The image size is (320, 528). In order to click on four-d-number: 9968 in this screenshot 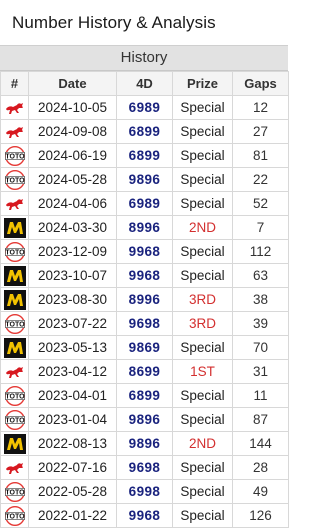, I will do `click(144, 275)`.